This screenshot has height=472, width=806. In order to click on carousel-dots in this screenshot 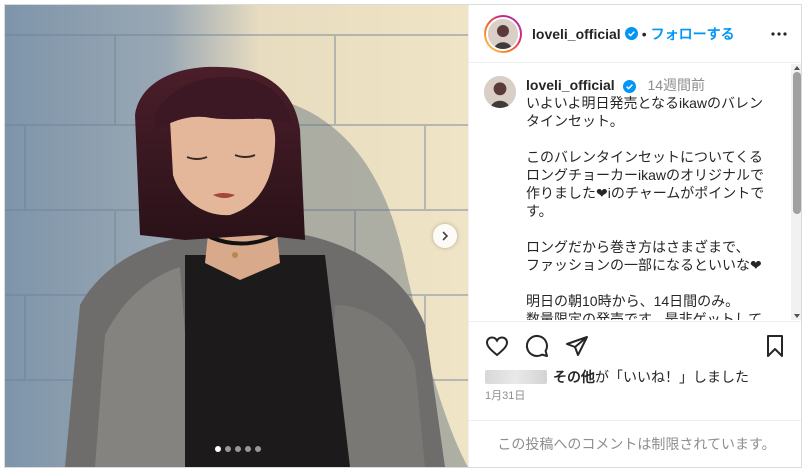, I will do `click(238, 449)`.